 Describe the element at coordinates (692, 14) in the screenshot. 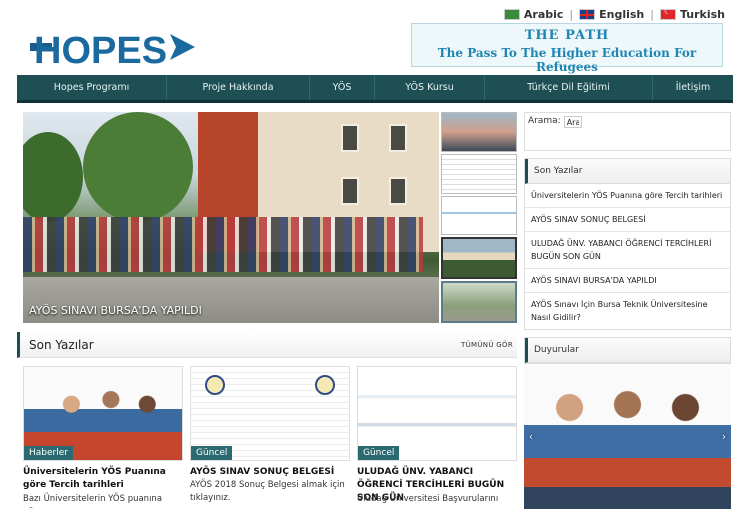

I see `lang-turkish: Turkish` at that location.